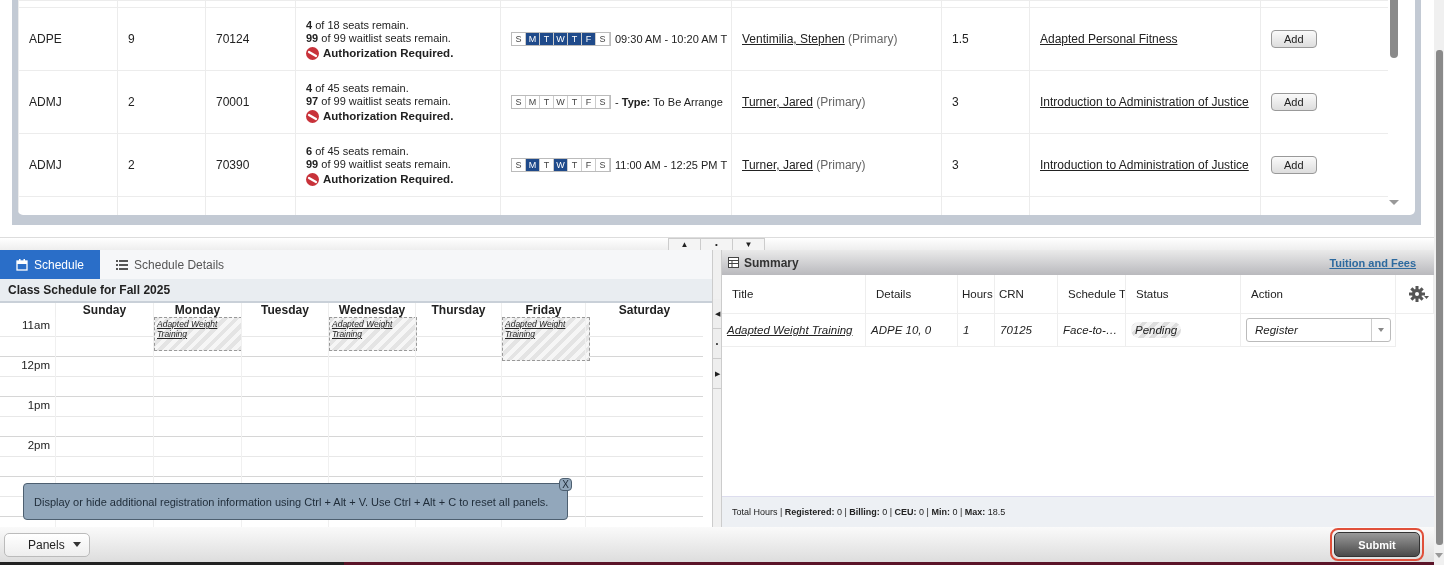 The height and width of the screenshot is (565, 1444). I want to click on day-indicator: F, so click(589, 39).